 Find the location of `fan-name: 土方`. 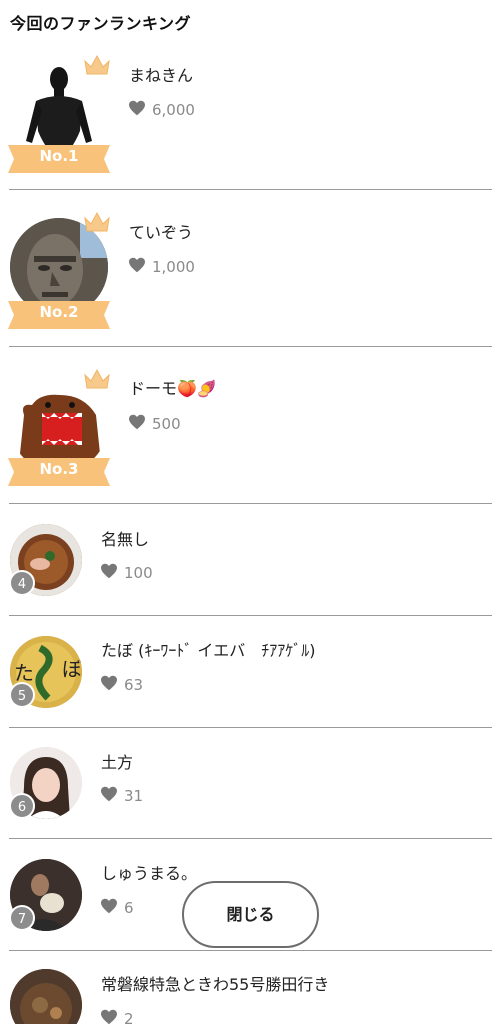

fan-name: 土方 is located at coordinates (117, 762).